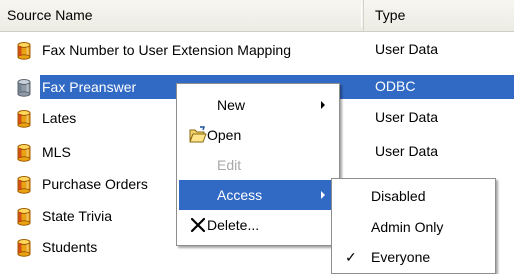 This screenshot has height=274, width=514. I want to click on submenu-item-everyone: ✓ Everyone, so click(413, 257).